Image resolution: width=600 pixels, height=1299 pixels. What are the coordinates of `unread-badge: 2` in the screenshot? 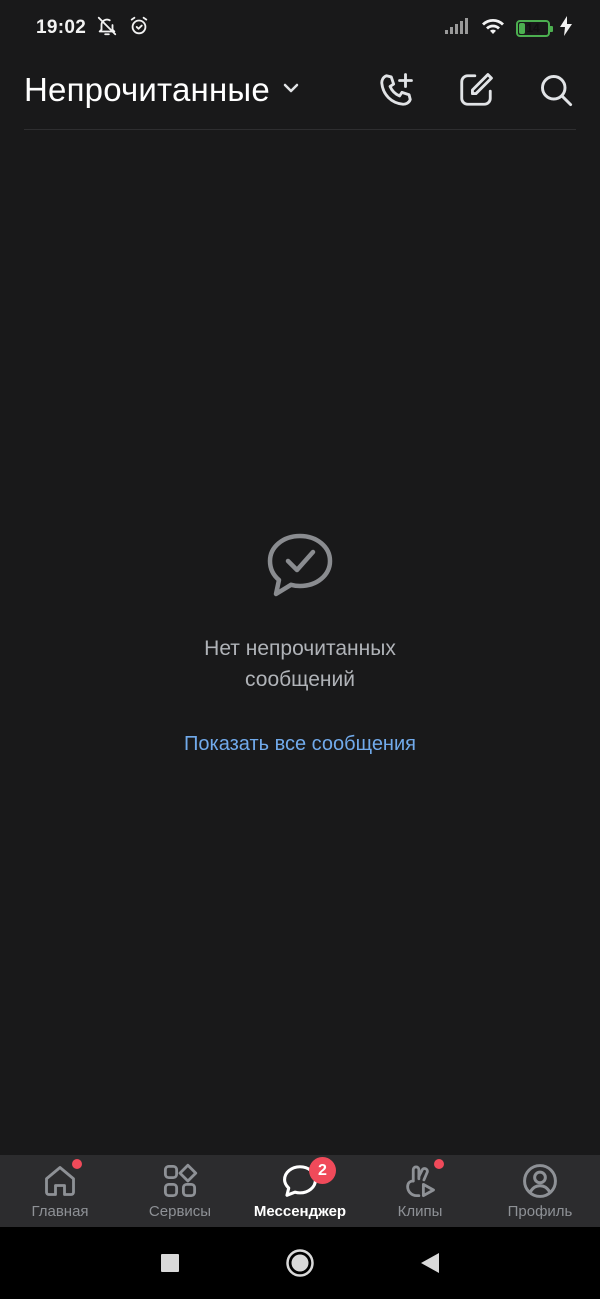 It's located at (322, 1170).